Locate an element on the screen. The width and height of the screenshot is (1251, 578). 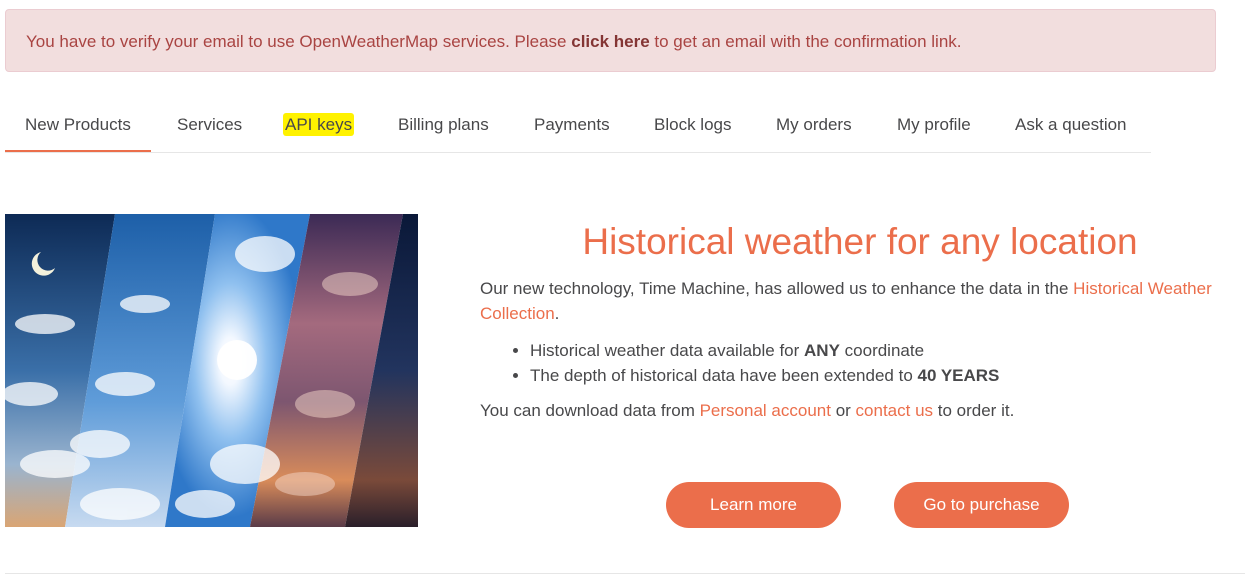
tab-label: Billing plans is located at coordinates (443, 124).